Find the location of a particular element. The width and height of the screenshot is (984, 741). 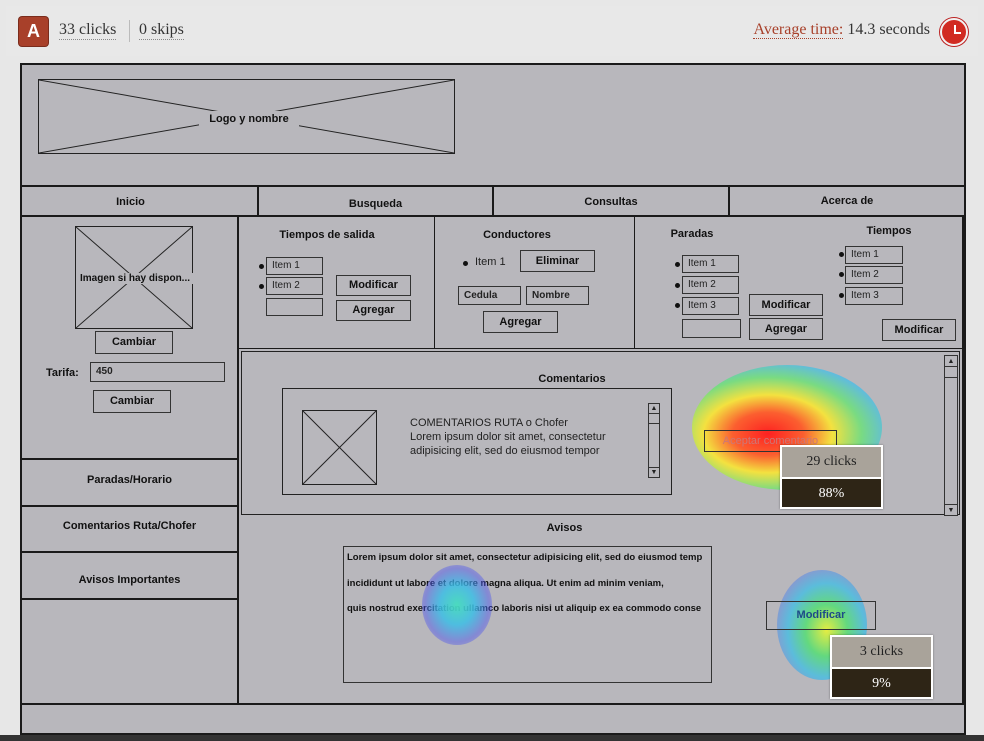

logo-label: Logo y nombre is located at coordinates (249, 119).